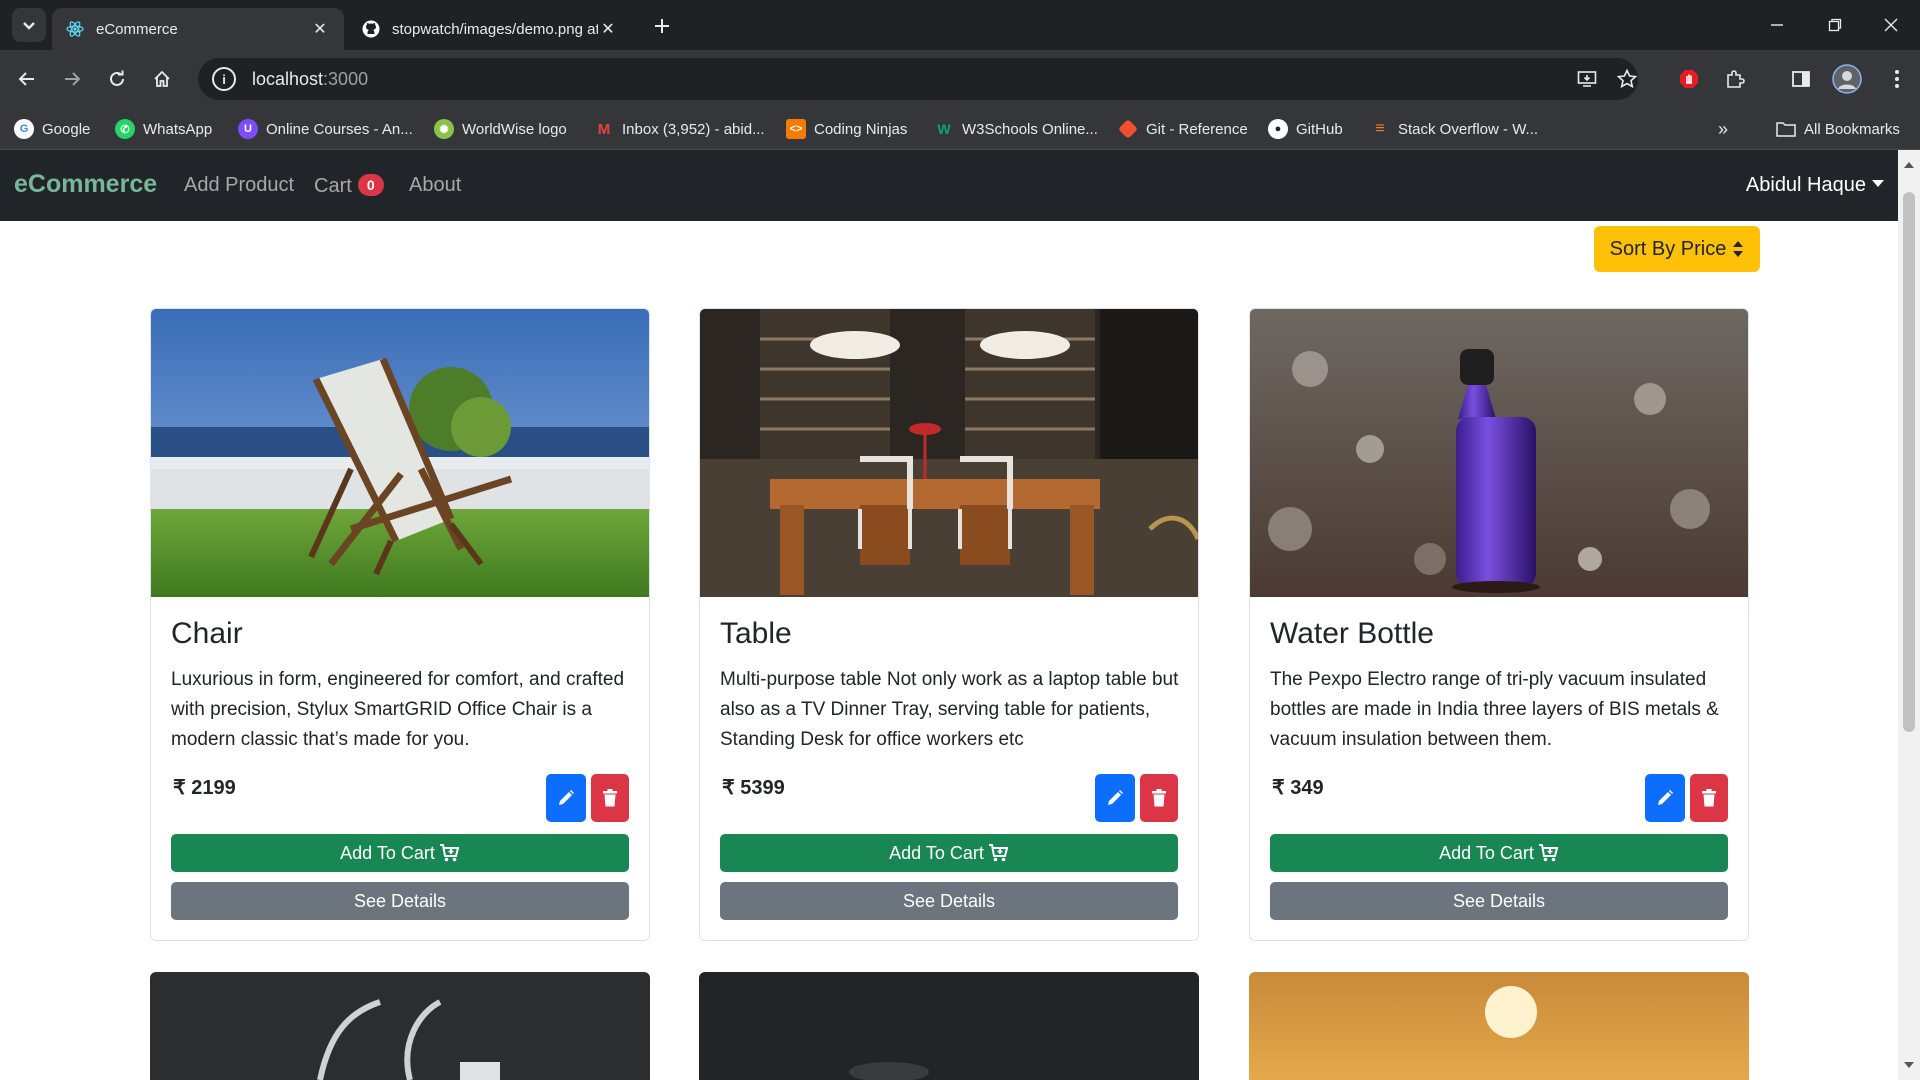 This screenshot has height=1080, width=1920. I want to click on brand-logo: eCommerce, so click(85, 184).